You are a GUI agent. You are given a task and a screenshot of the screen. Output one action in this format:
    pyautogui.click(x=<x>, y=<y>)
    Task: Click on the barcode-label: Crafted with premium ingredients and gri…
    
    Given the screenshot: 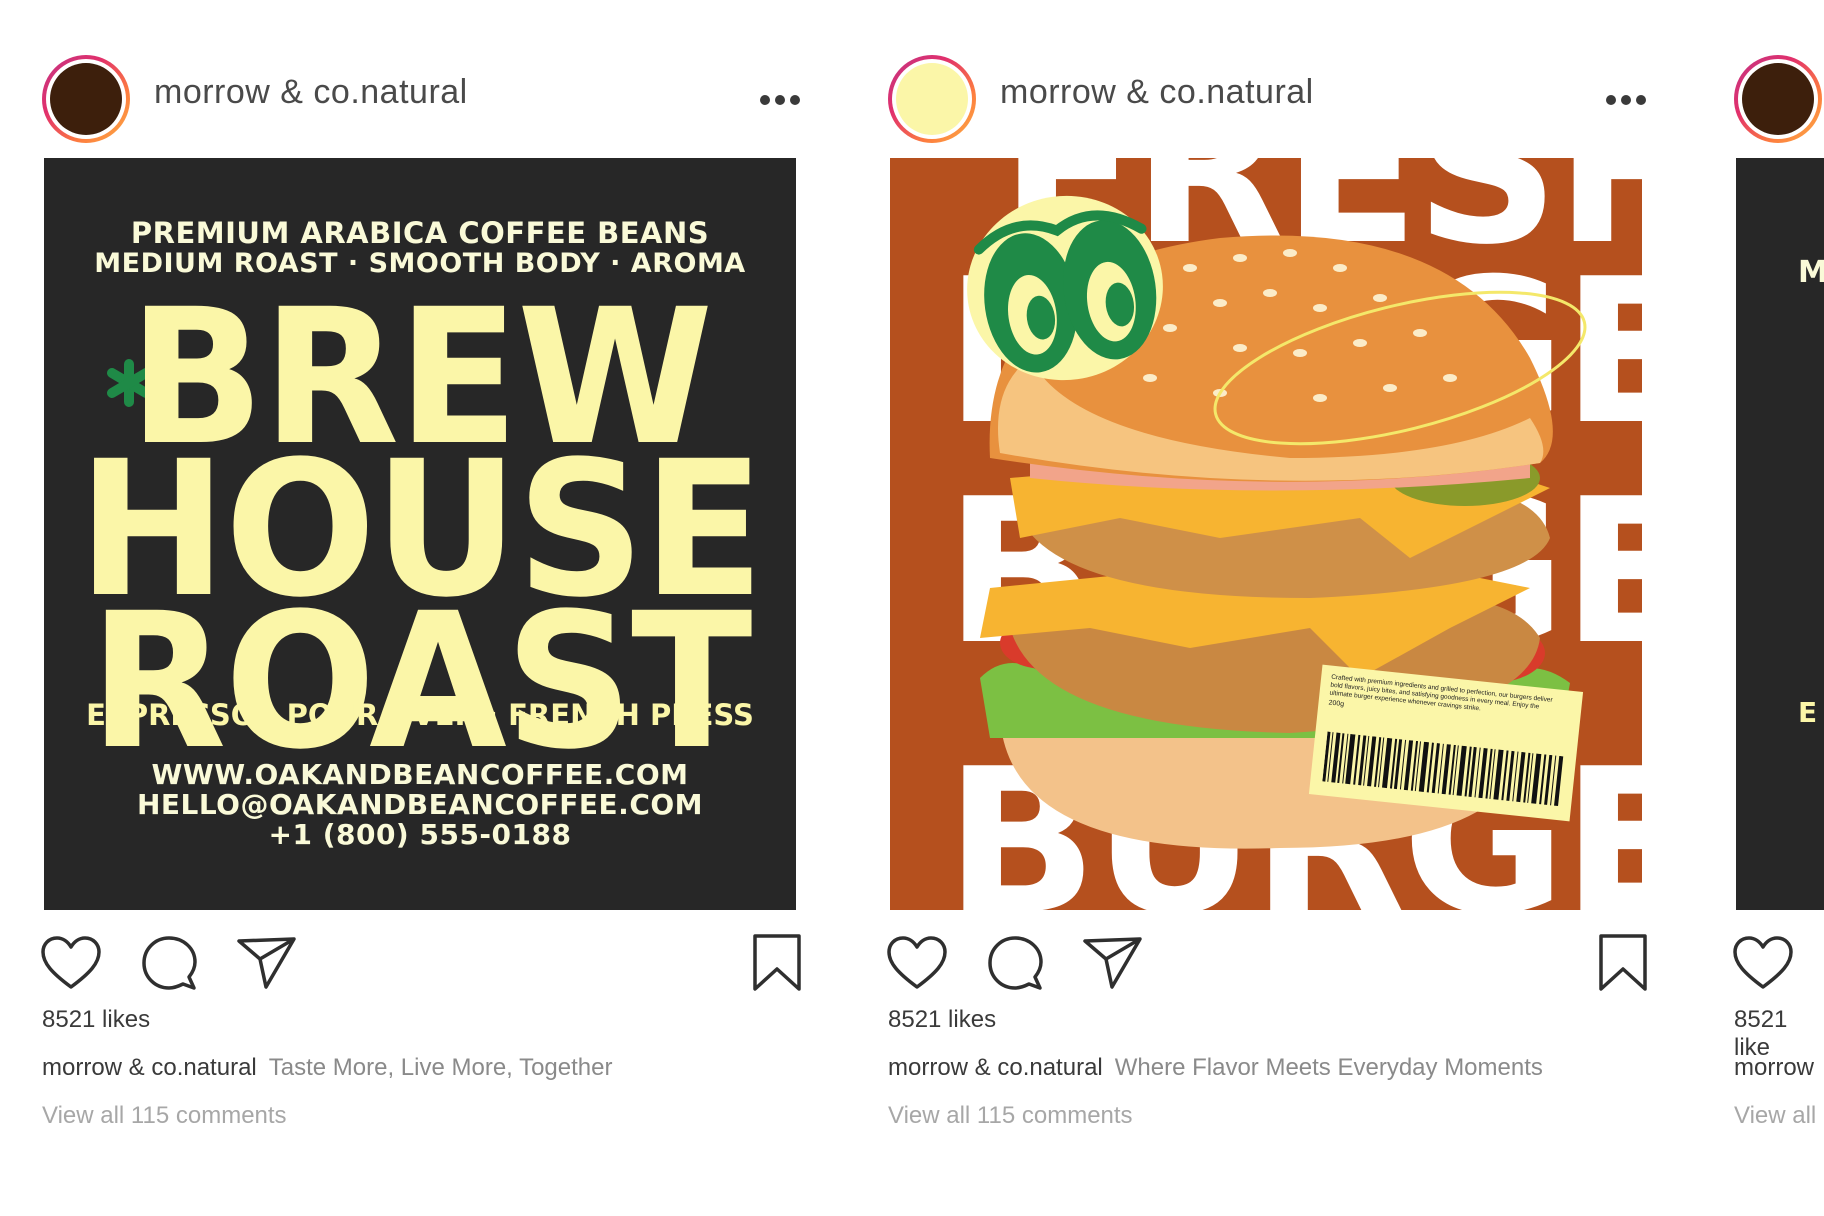 What is the action you would take?
    pyautogui.click(x=1446, y=743)
    